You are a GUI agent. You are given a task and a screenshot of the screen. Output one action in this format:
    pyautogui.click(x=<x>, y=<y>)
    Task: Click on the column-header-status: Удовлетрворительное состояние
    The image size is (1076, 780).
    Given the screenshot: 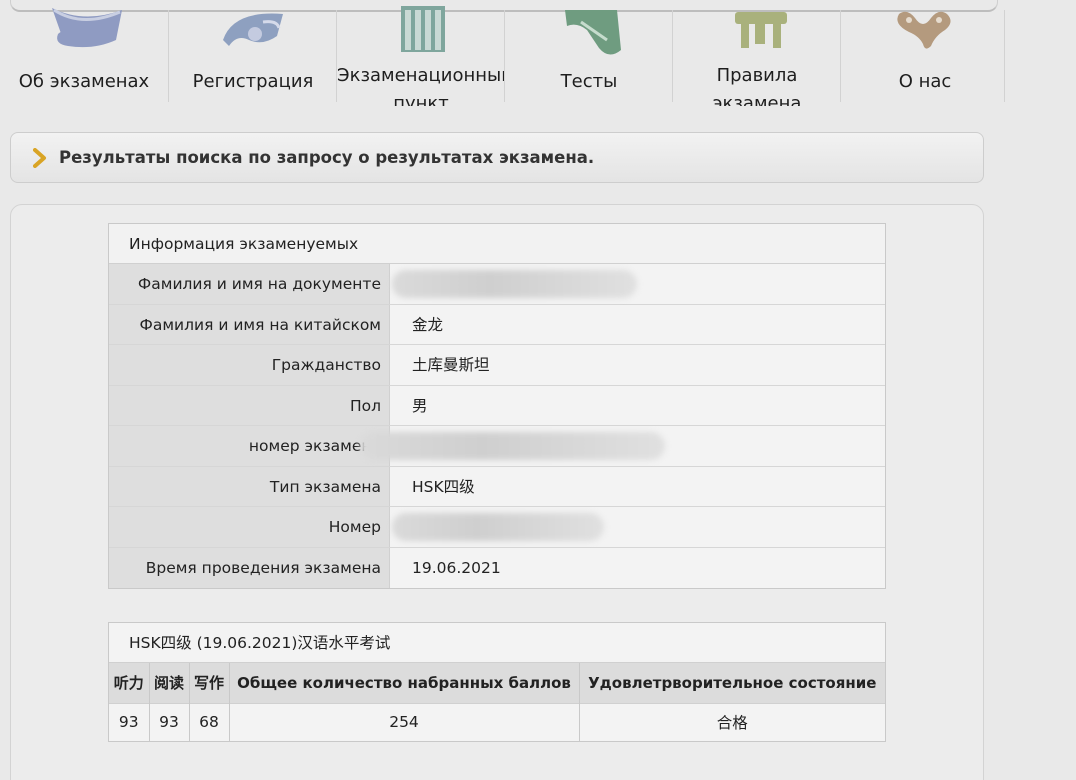 What is the action you would take?
    pyautogui.click(x=732, y=683)
    